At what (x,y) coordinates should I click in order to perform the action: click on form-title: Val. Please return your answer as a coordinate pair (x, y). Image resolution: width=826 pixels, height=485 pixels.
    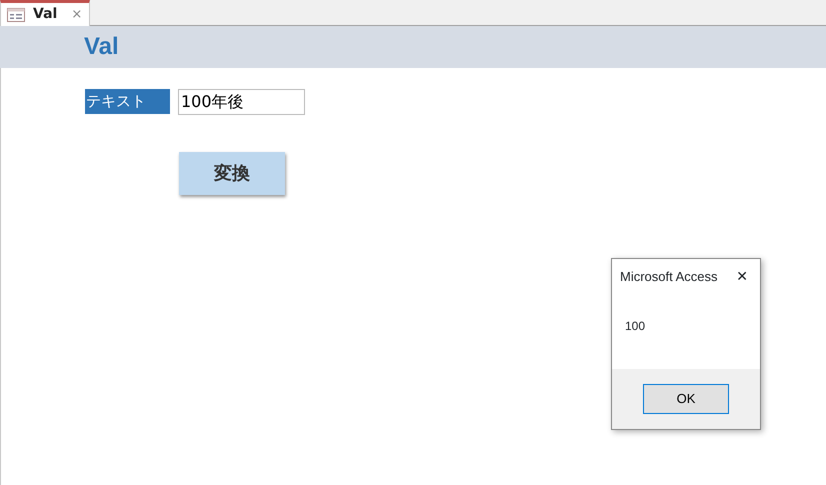
    Looking at the image, I should click on (101, 47).